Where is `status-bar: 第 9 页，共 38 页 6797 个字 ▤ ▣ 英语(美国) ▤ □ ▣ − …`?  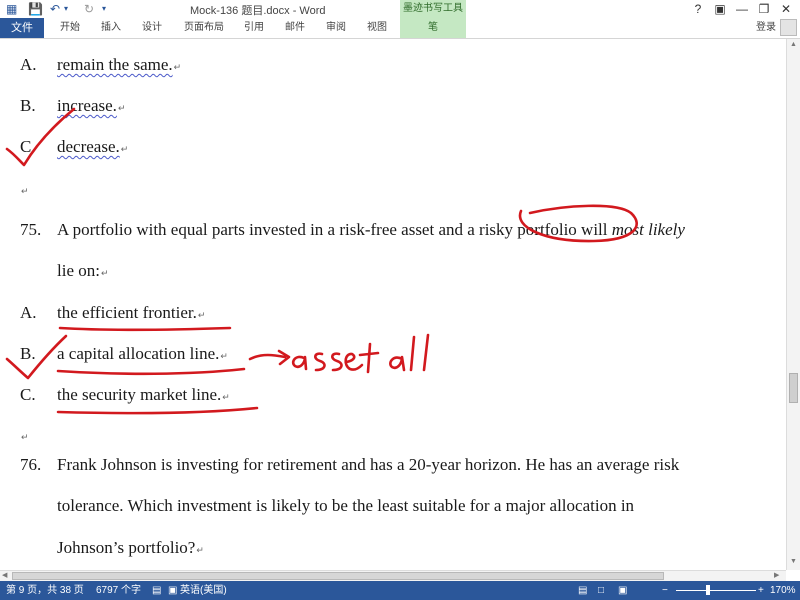
status-bar: 第 9 页，共 38 页 6797 个字 ▤ ▣ 英语(美国) ▤ □ ▣ − … is located at coordinates (400, 590).